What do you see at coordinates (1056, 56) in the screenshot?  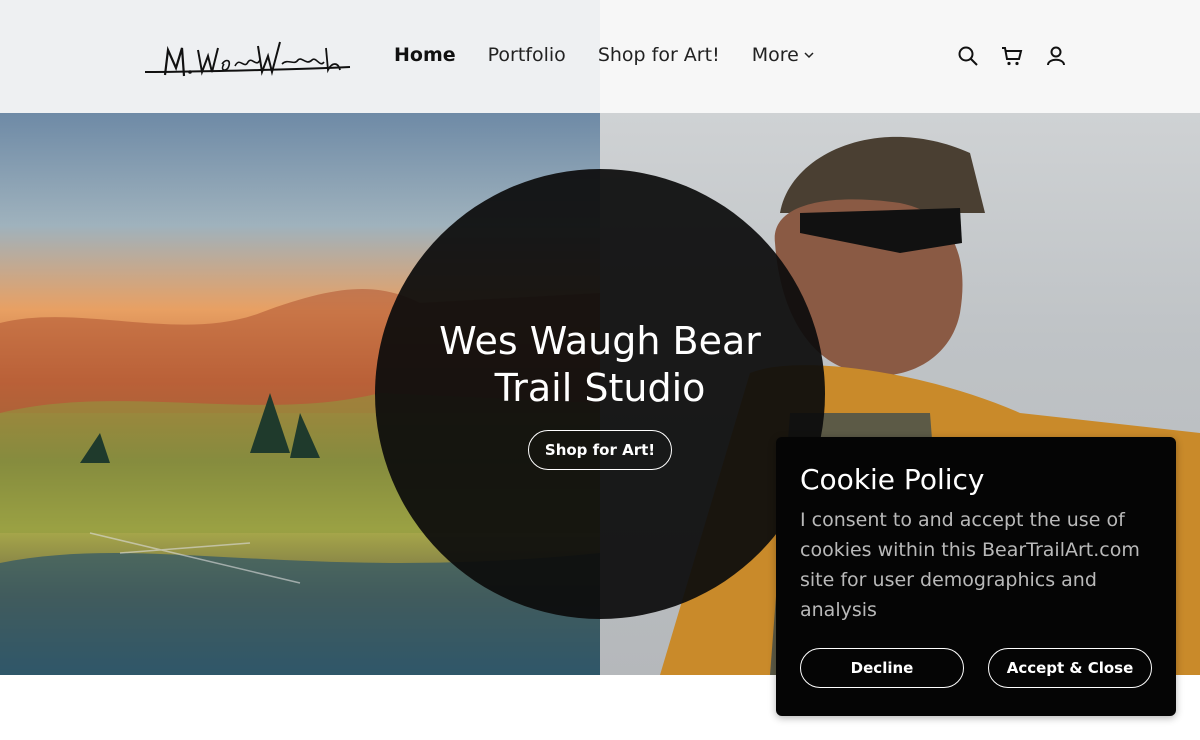 I see `user-icon` at bounding box center [1056, 56].